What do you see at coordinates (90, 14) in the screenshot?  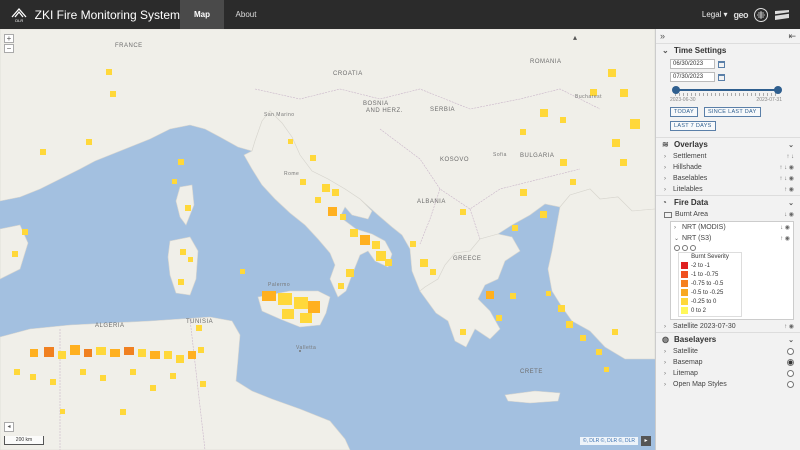 I see `brand: DLR ZKI Fire Monitoring System` at bounding box center [90, 14].